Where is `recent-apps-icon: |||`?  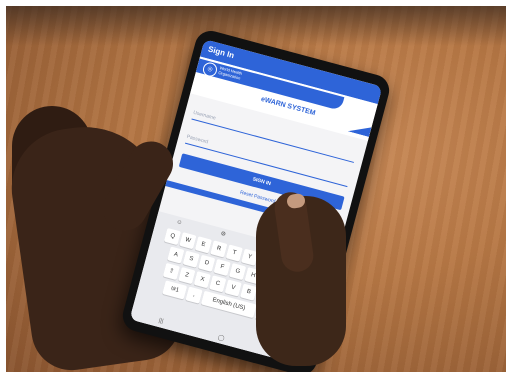 recent-apps-icon: ||| is located at coordinates (161, 321).